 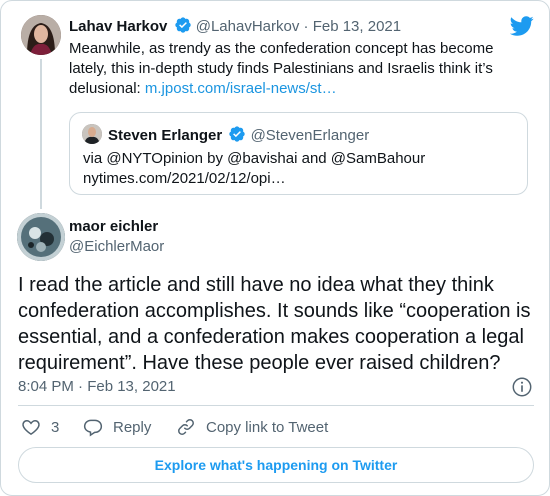 What do you see at coordinates (521, 26) in the screenshot?
I see `twitter-bird-icon` at bounding box center [521, 26].